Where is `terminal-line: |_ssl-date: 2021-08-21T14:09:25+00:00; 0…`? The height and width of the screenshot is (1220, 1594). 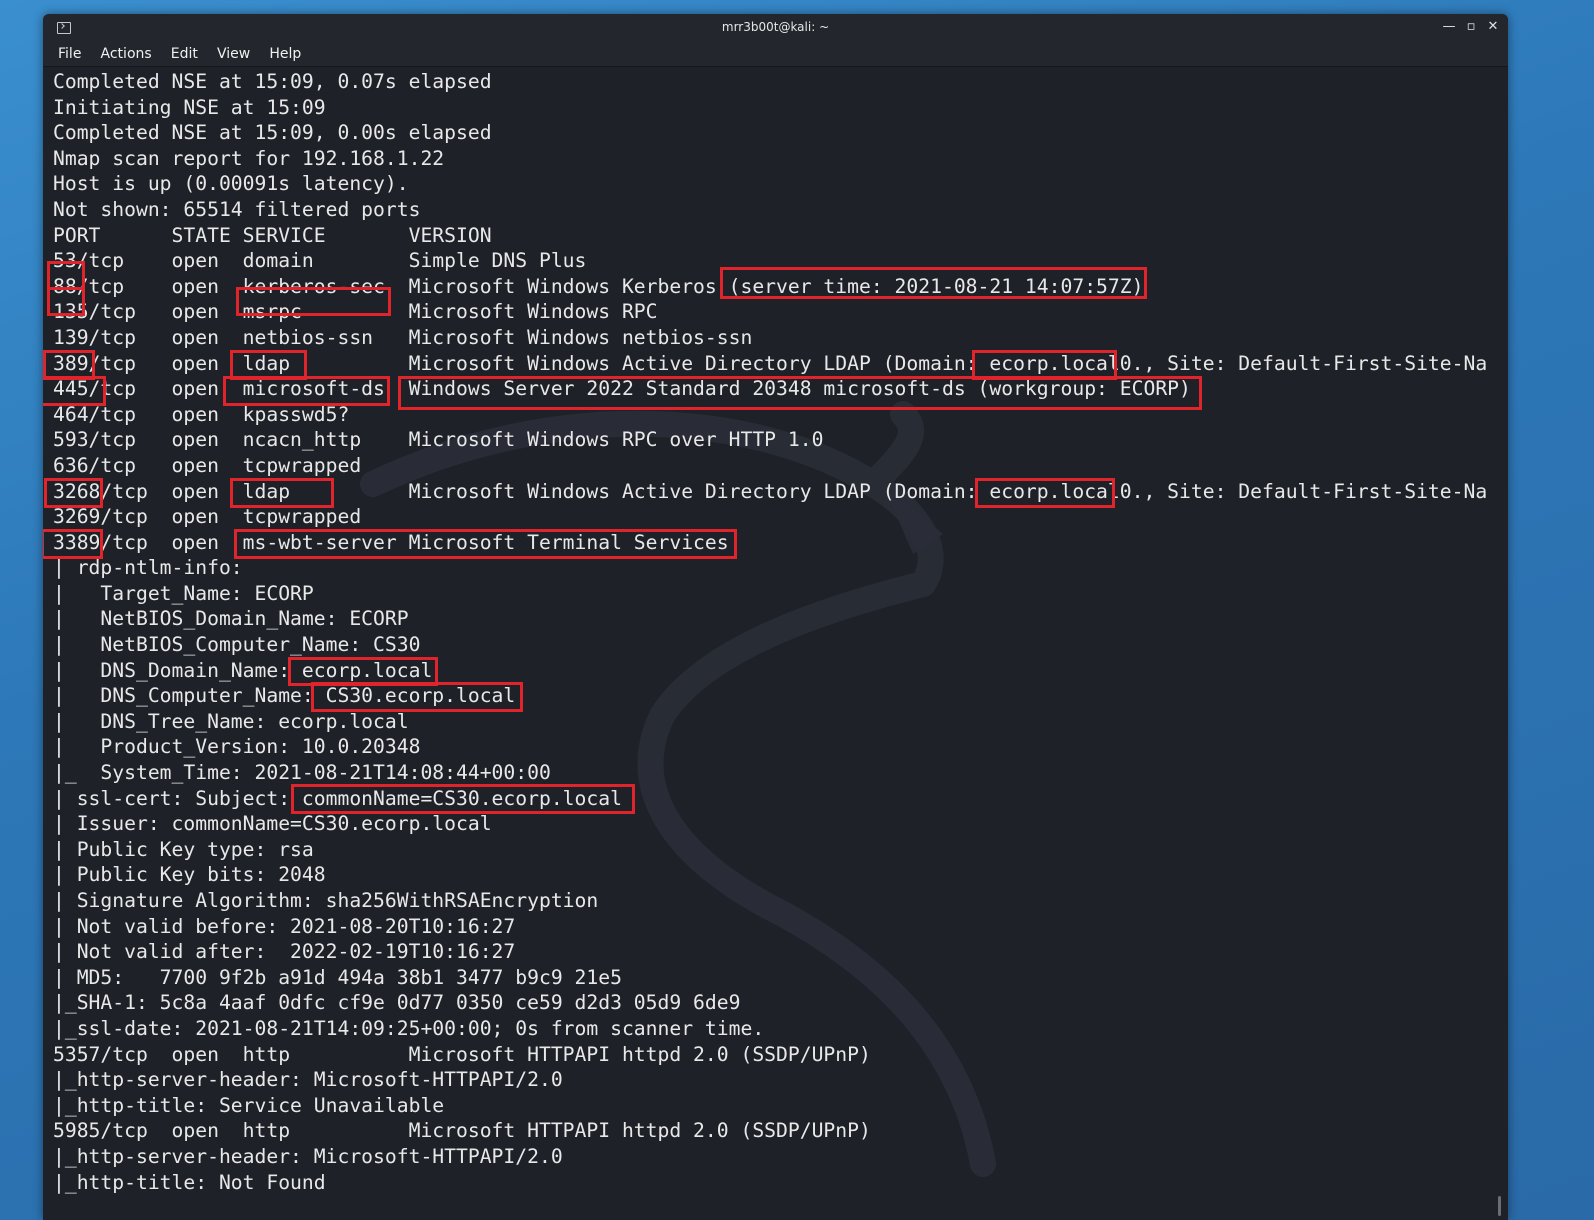 terminal-line: |_ssl-date: 2021-08-21T14:09:25+00:00; 0… is located at coordinates (409, 1028).